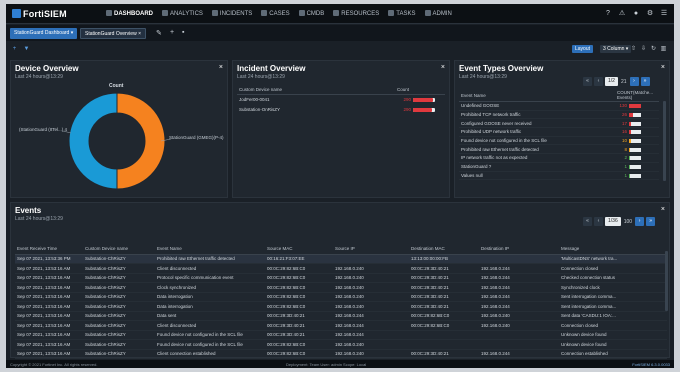 The width and height of the screenshot is (680, 372). I want to click on table-row: Values null 1, so click(559, 176).